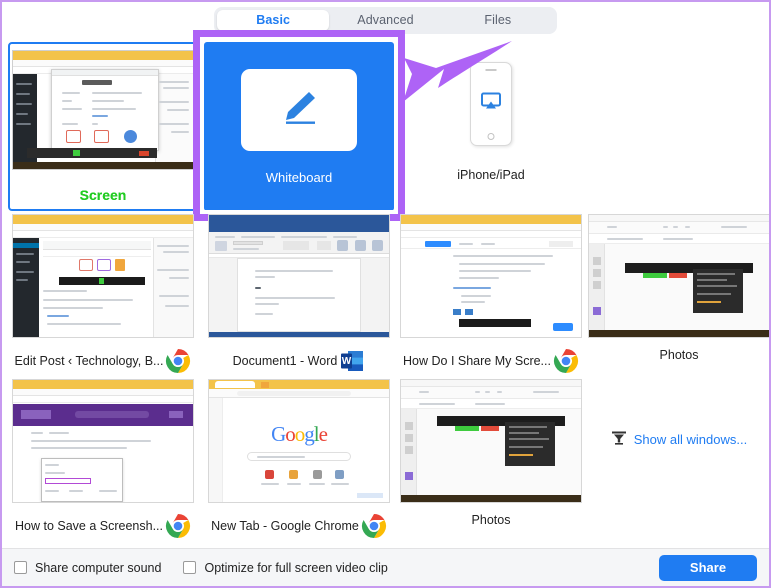 The width and height of the screenshot is (771, 588). I want to click on phone-home-button, so click(491, 136).